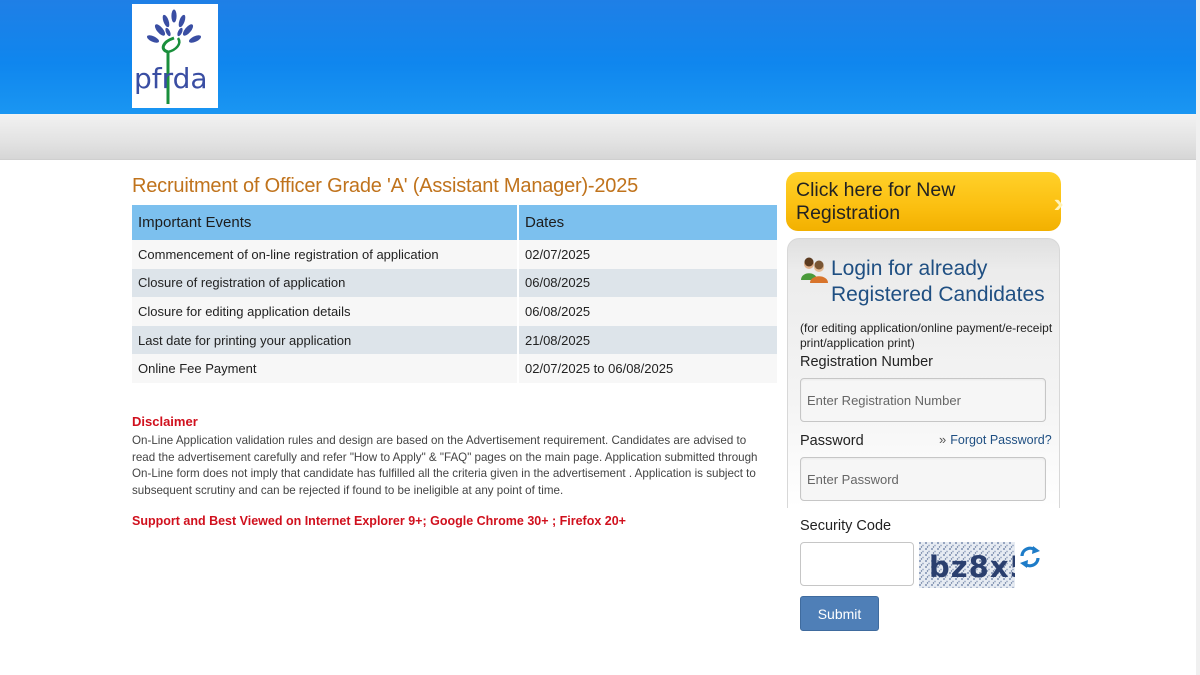 The height and width of the screenshot is (675, 1200). Describe the element at coordinates (647, 368) in the screenshot. I see `date-cell: 02/07/2025 to 06/08/2025` at that location.